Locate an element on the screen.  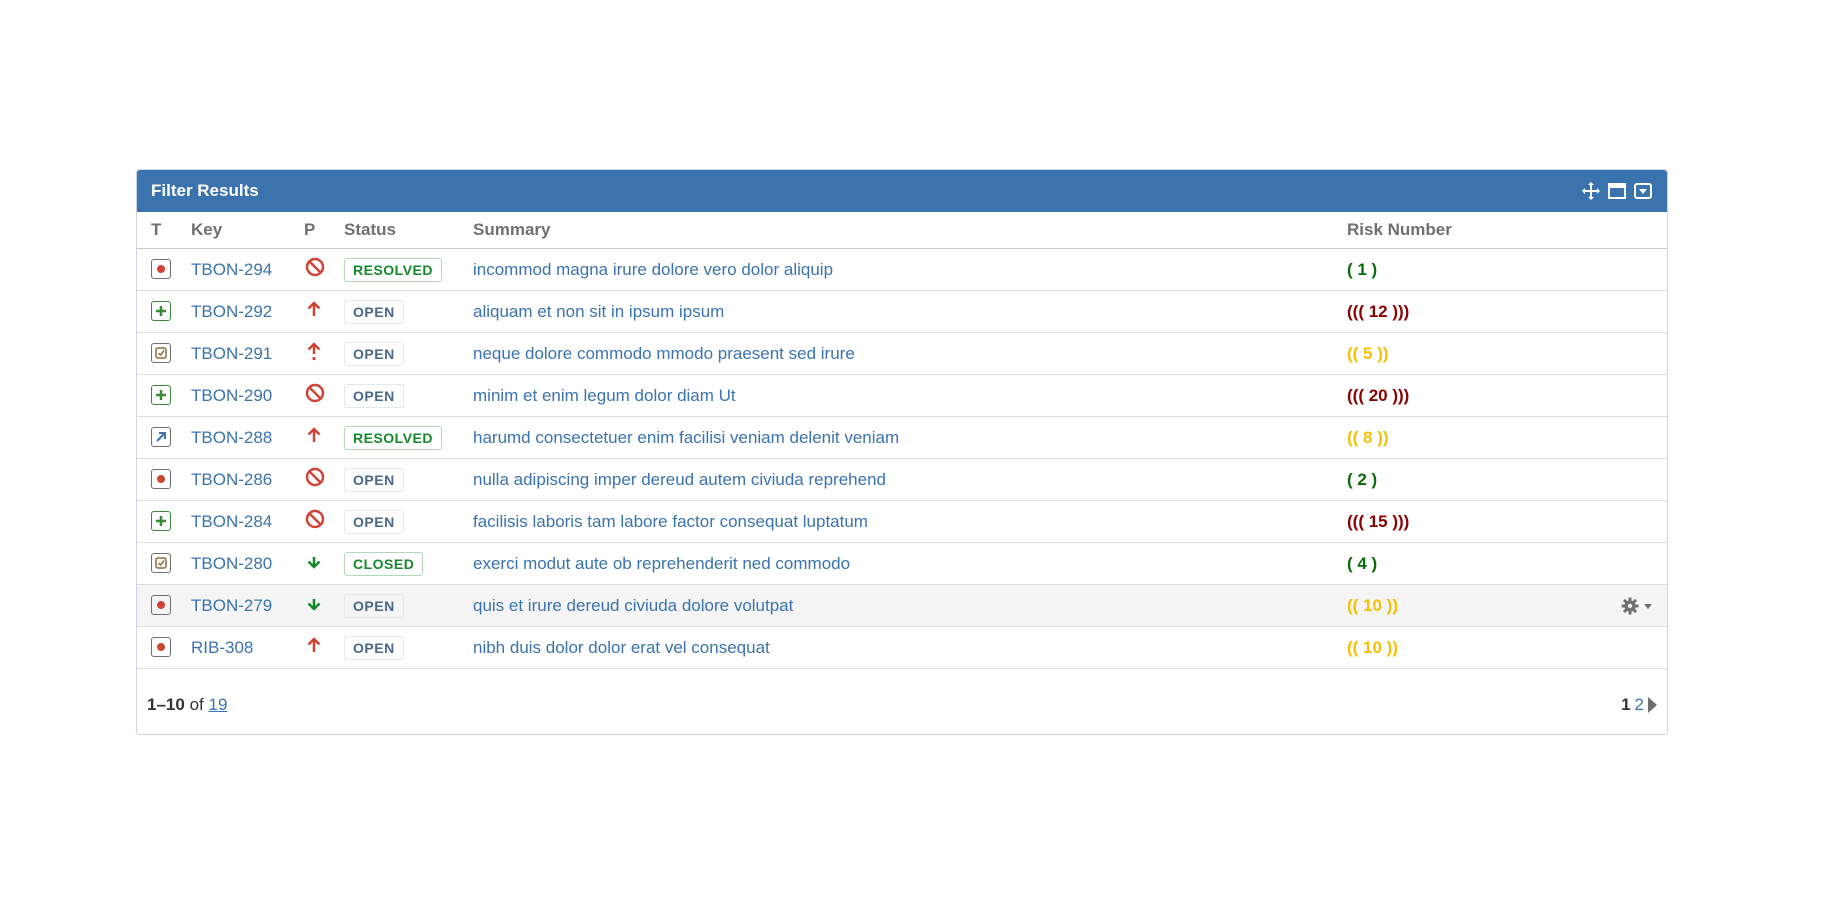
move-icon is located at coordinates (1591, 191).